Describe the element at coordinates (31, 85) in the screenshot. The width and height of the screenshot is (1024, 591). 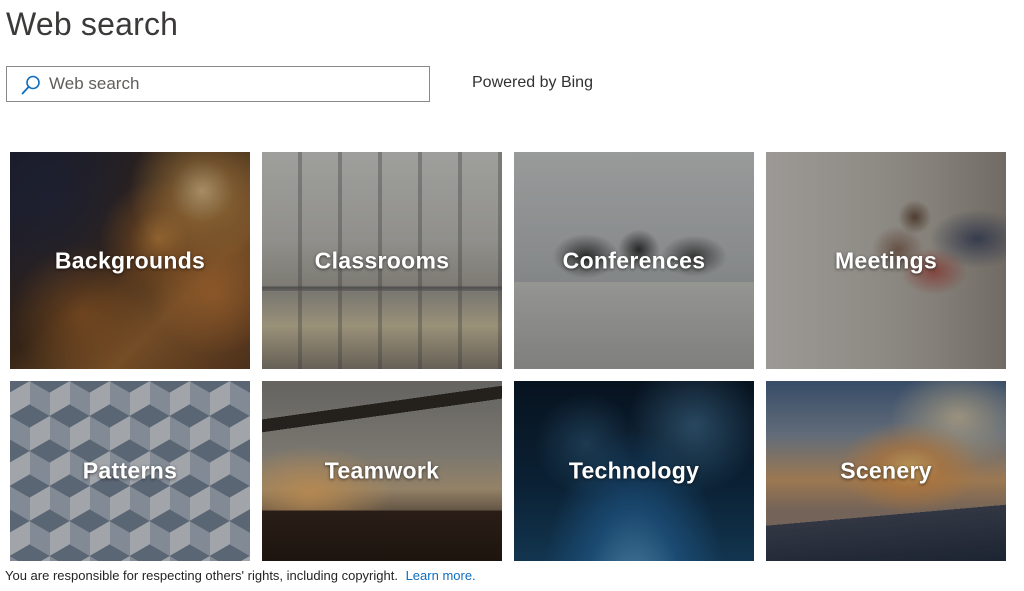
I see `search-icon` at that location.